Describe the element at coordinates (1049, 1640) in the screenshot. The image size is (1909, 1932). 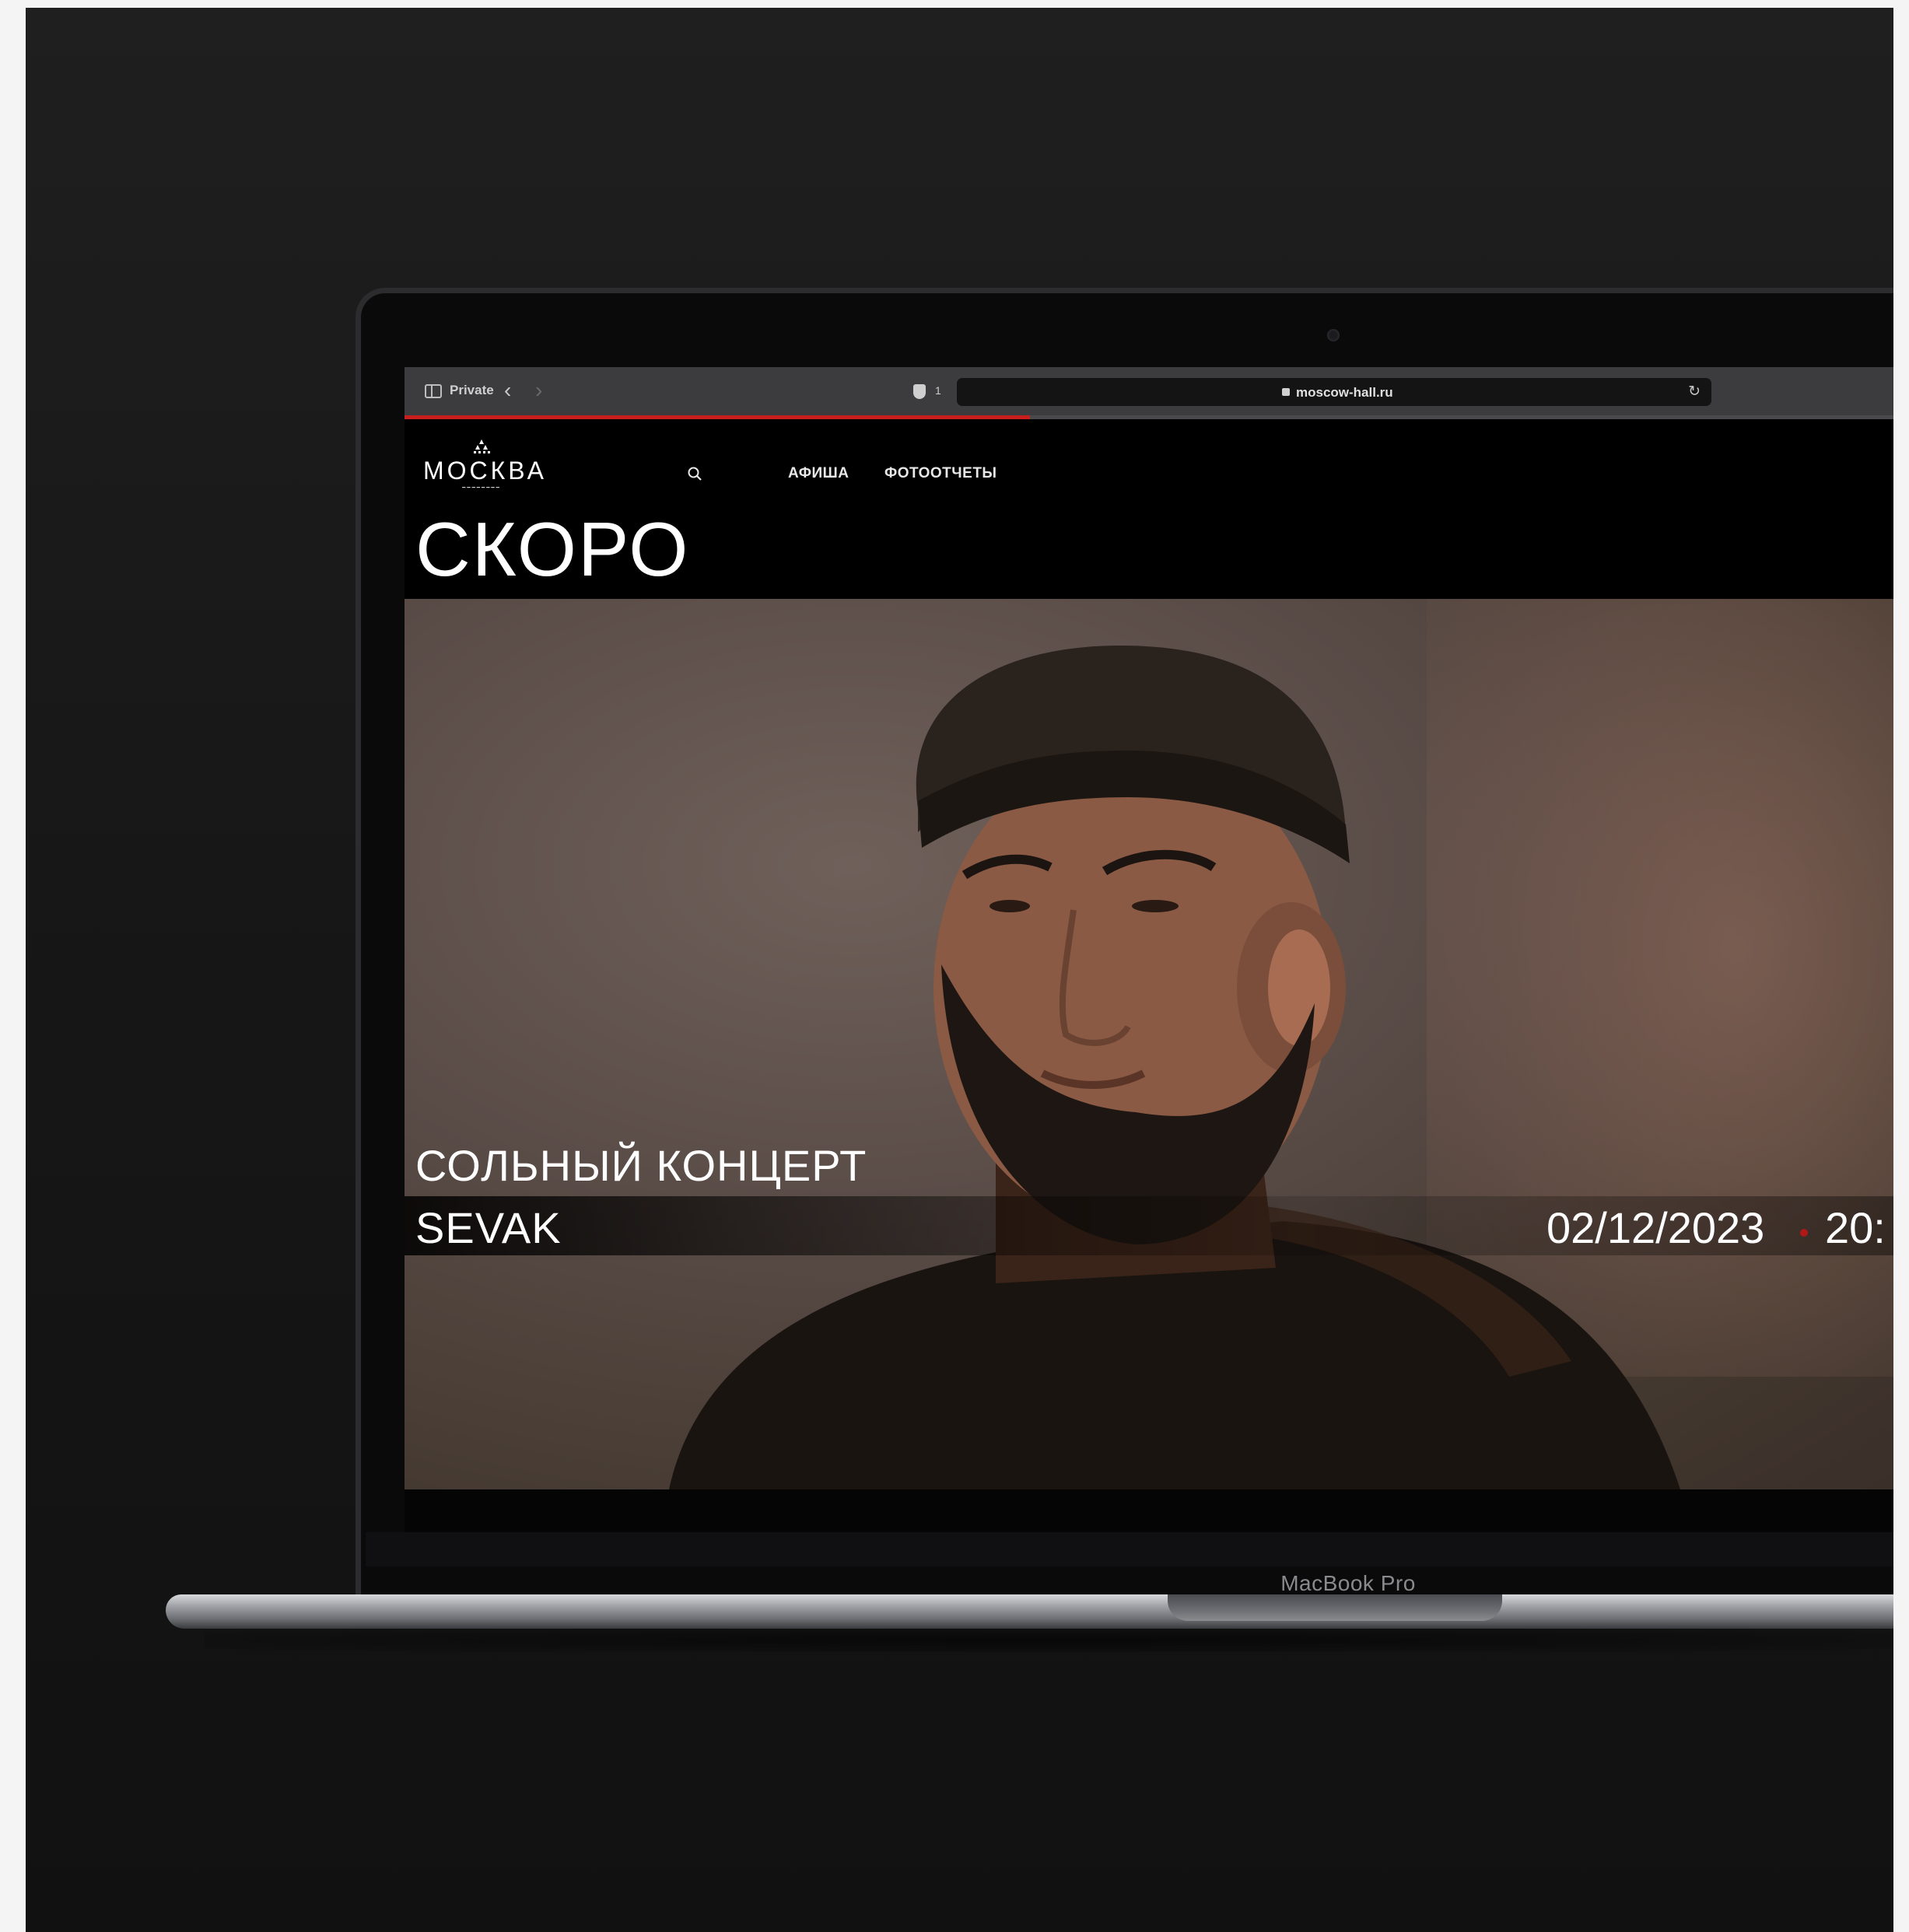
I see `laptop-shadow` at that location.